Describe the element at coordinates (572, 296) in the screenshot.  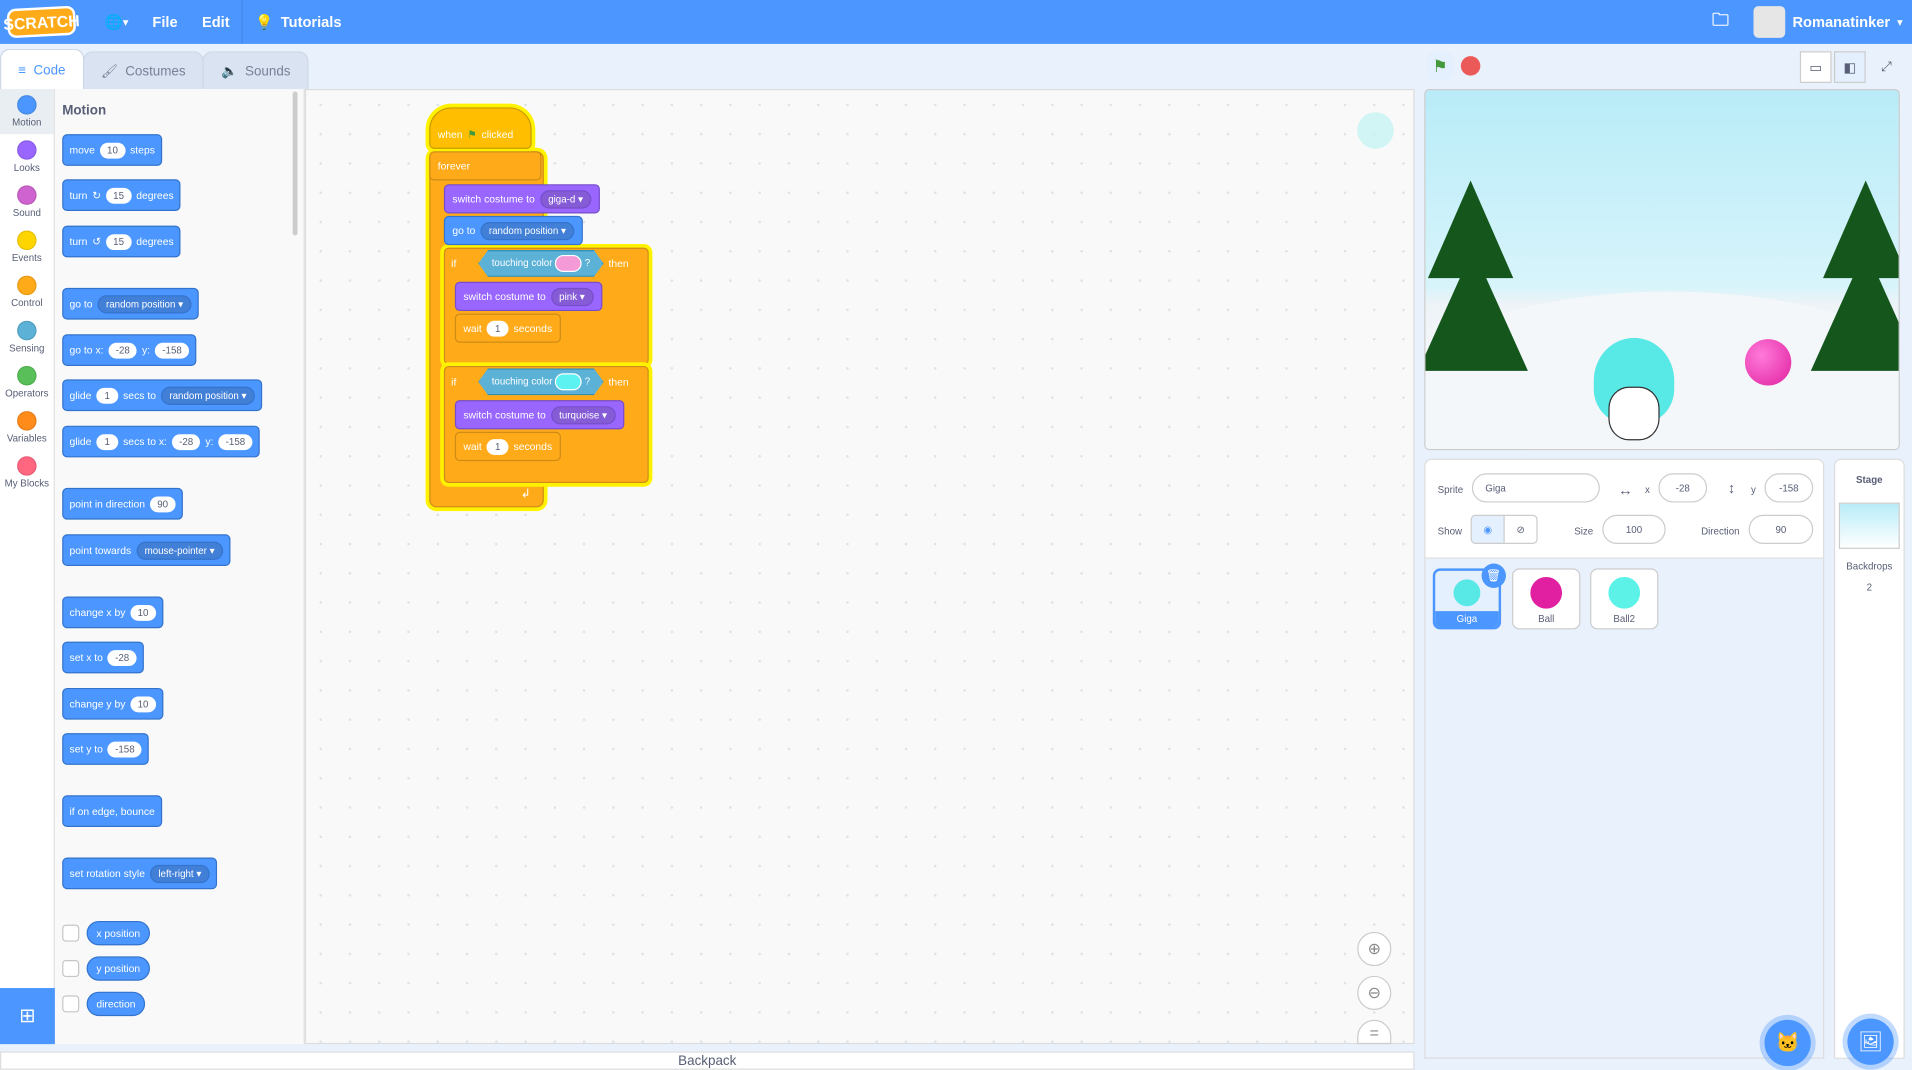
I see `block-dropdown: pink` at that location.